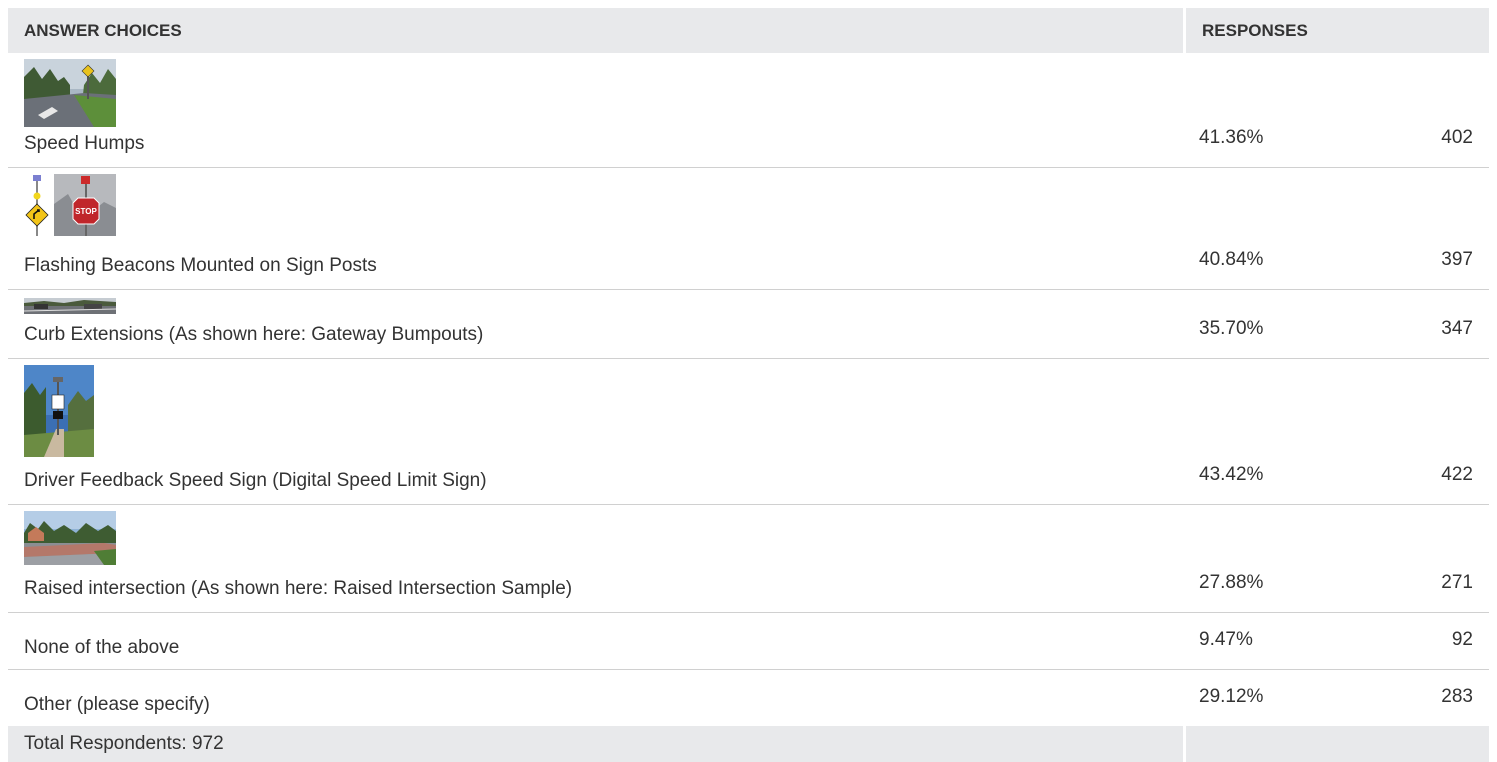 The image size is (1497, 762). Describe the element at coordinates (1336, 30) in the screenshot. I see `responses-header: RESPONSES` at that location.